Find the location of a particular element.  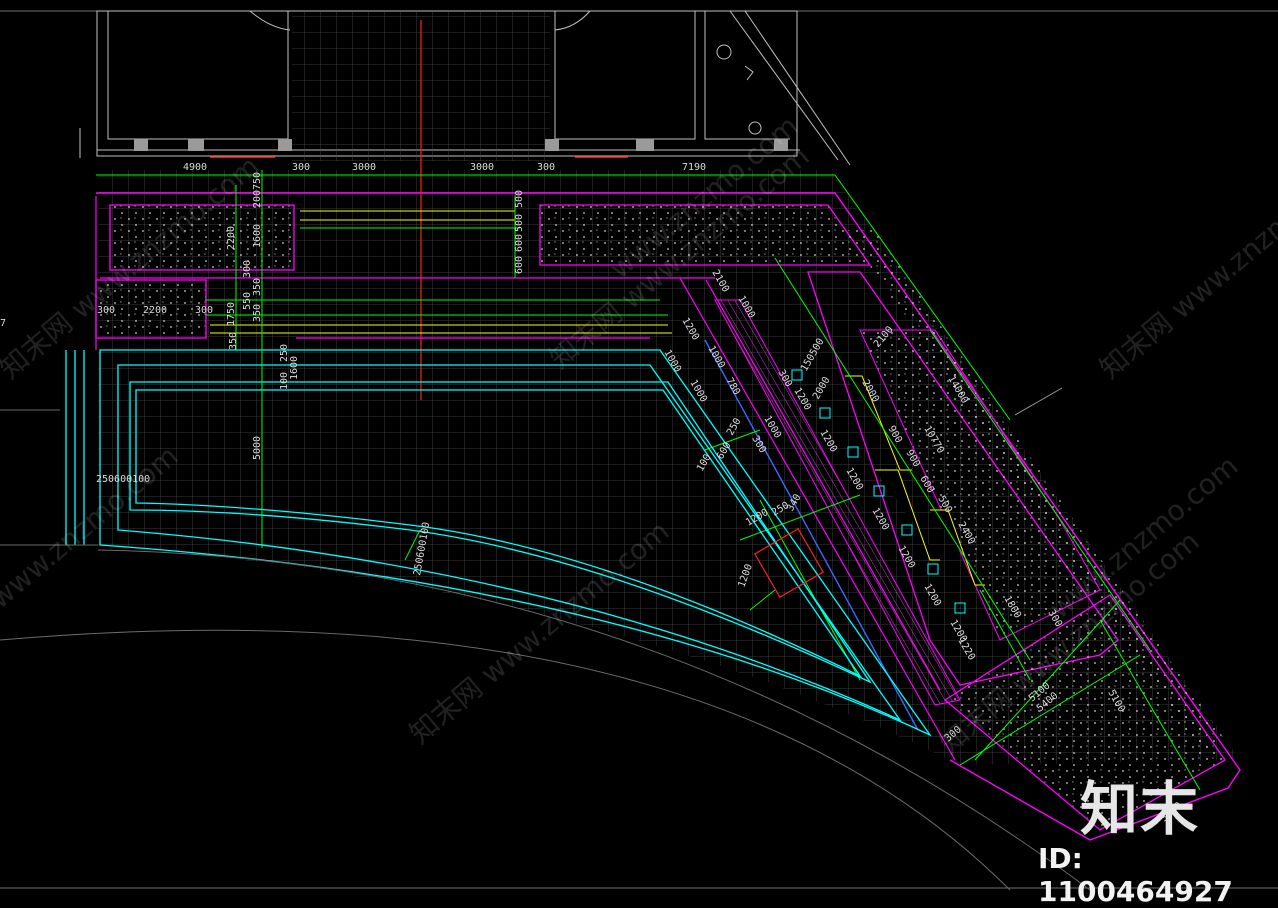

image-id-label: ID: 1100464927 is located at coordinates (1135, 875).